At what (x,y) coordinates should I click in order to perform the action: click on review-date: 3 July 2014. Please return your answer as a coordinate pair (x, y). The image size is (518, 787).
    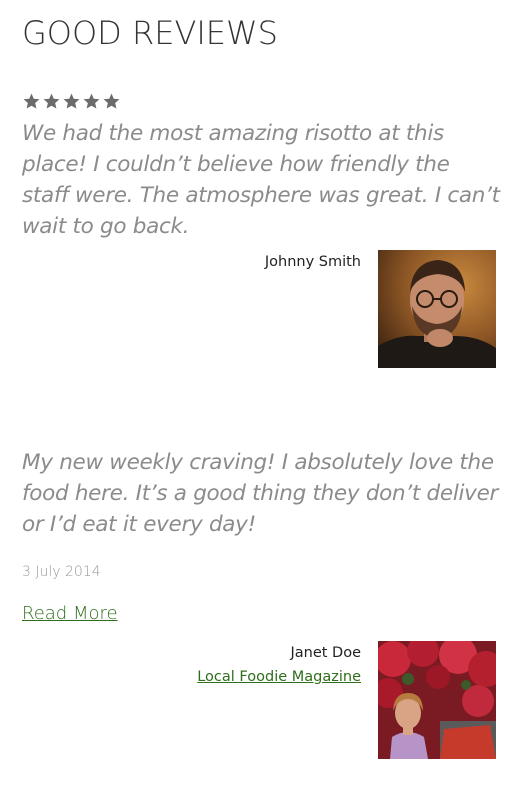
    Looking at the image, I should click on (61, 572).